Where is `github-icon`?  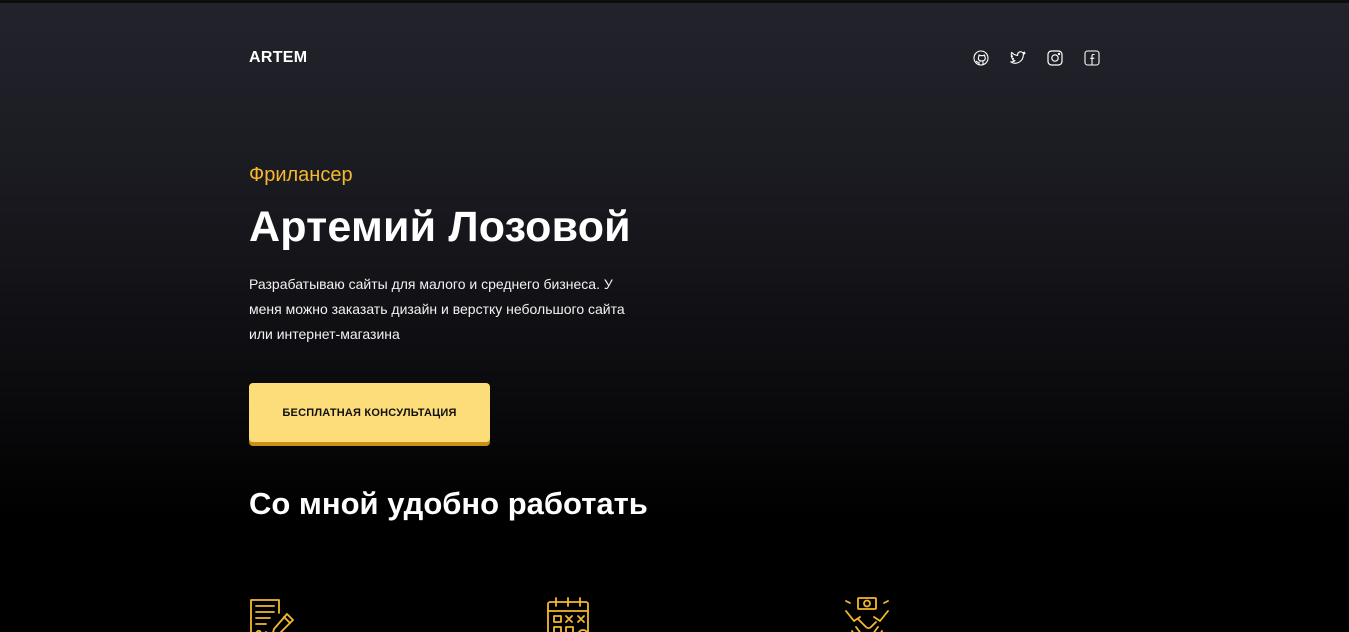 github-icon is located at coordinates (981, 58).